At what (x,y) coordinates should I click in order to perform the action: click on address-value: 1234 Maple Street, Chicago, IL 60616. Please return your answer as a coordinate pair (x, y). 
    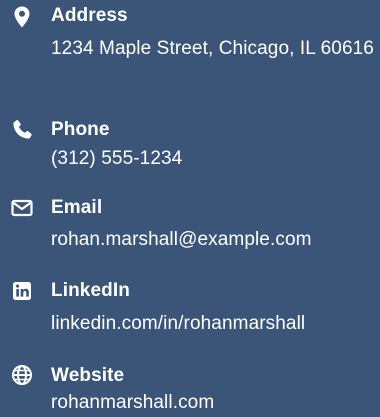
    Looking at the image, I should click on (212, 48).